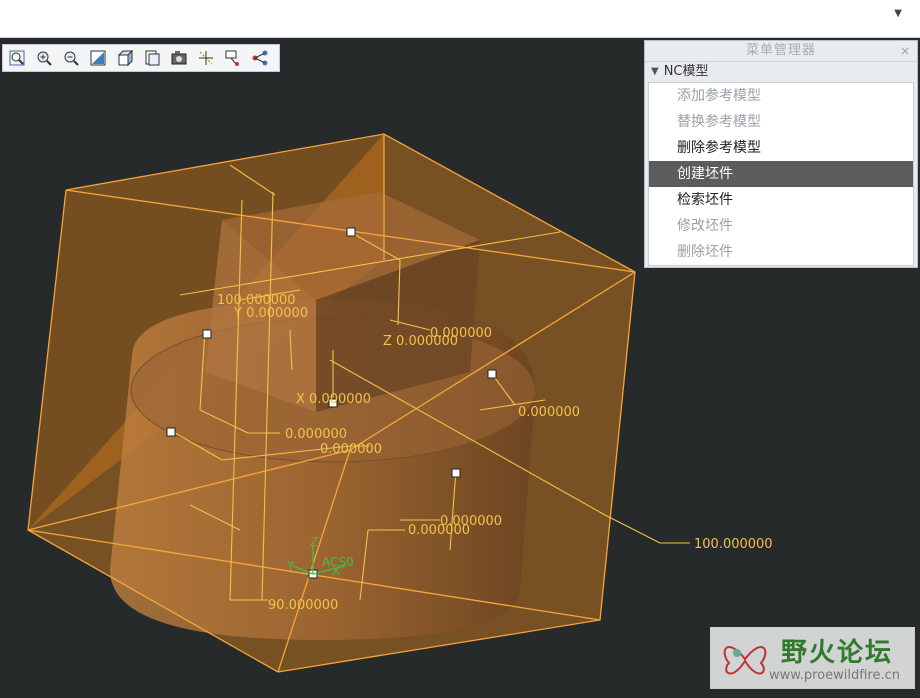  Describe the element at coordinates (333, 399) in the screenshot. I see `dimension-label: X 0.000000` at that location.